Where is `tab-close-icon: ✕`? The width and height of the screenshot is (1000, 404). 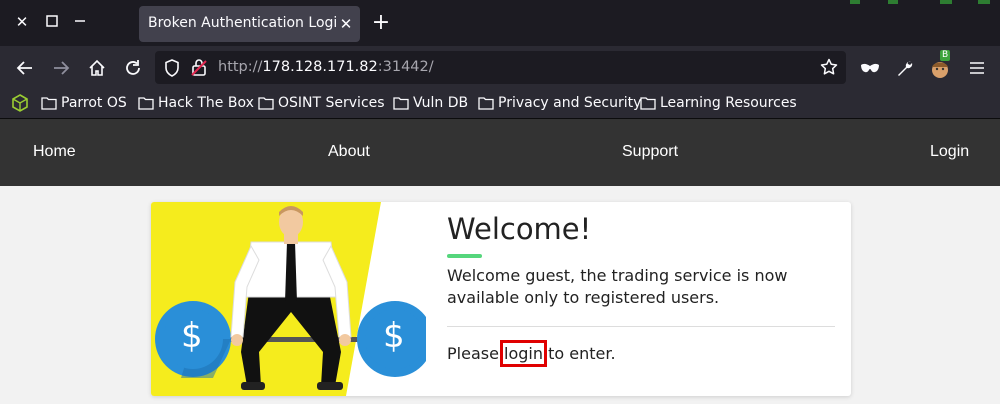
tab-close-icon: ✕ is located at coordinates (346, 24).